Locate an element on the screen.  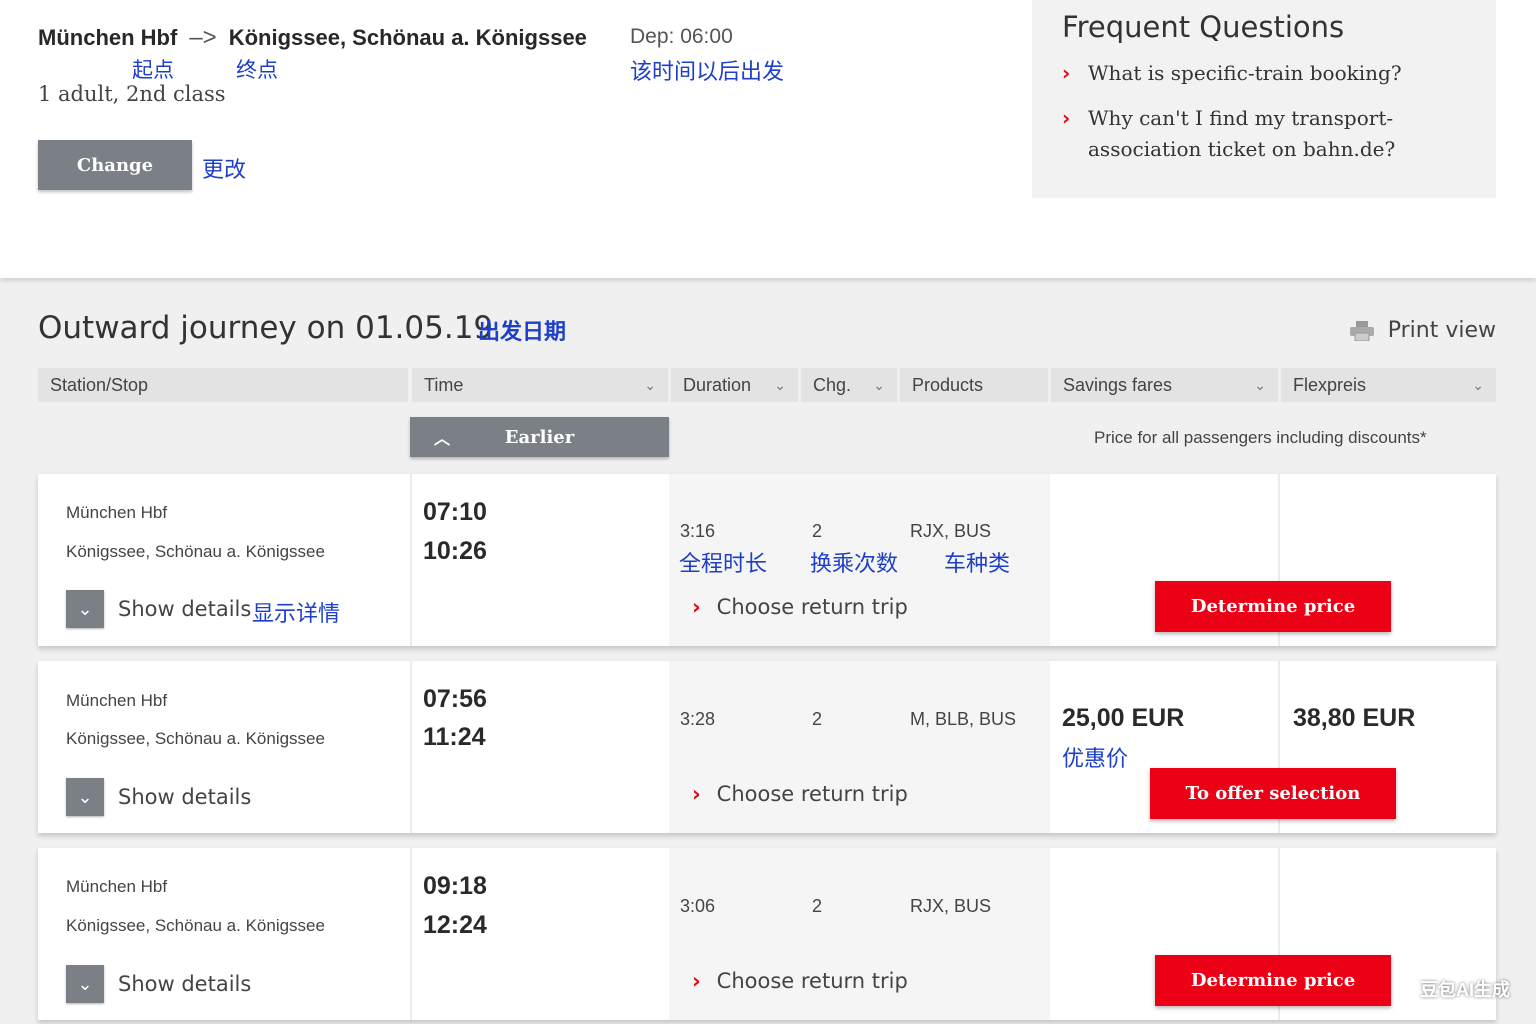
column-time-sort: Time ⌄ is located at coordinates (540, 385).